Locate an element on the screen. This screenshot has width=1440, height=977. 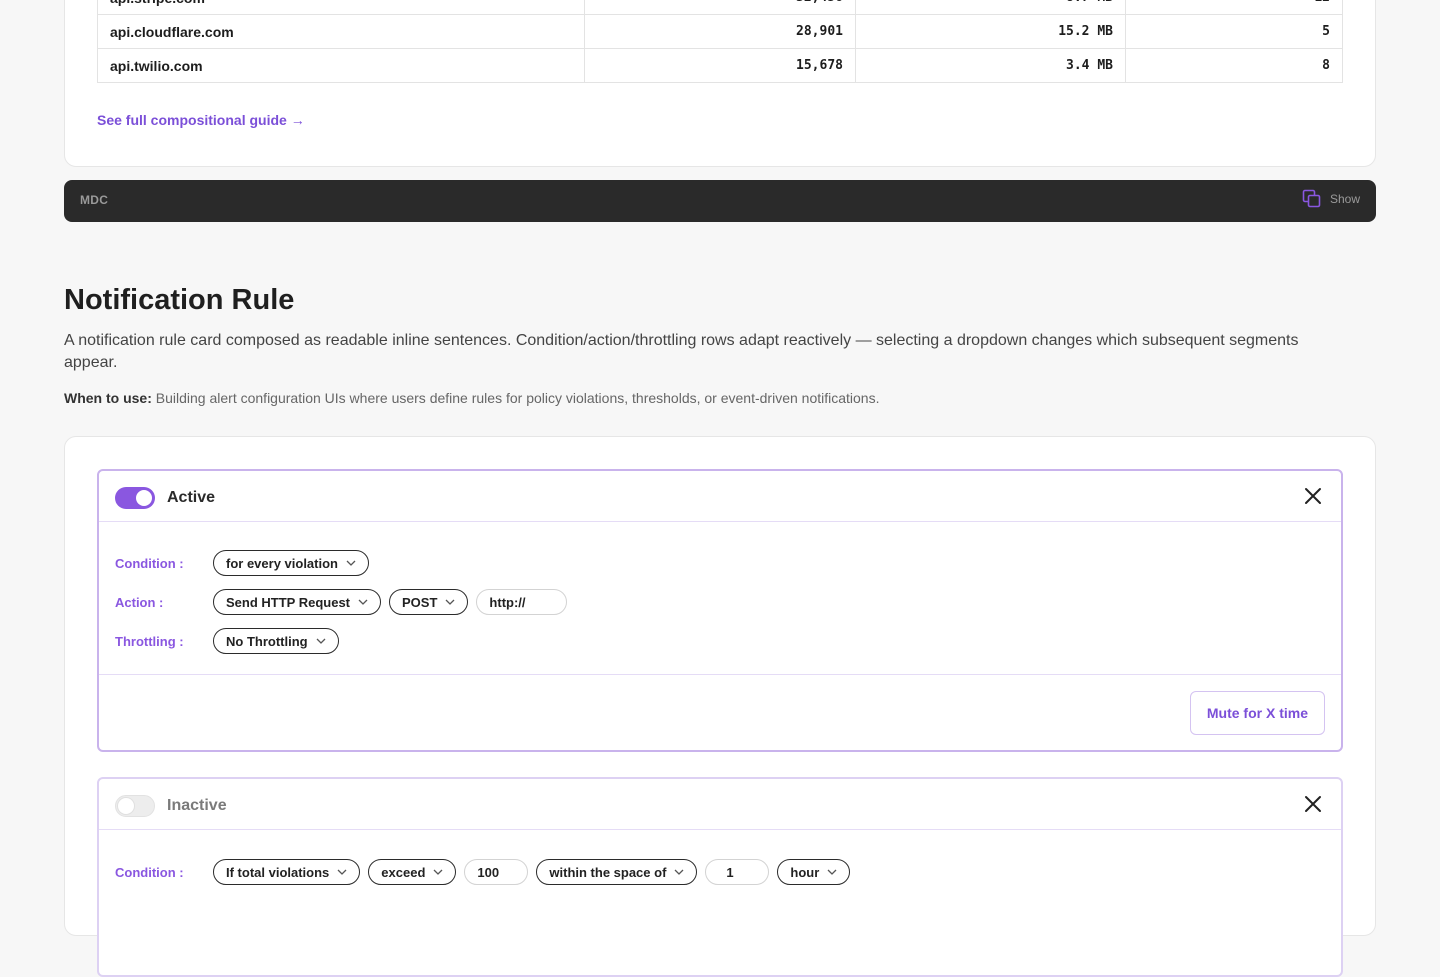
condition-value: If total violations is located at coordinates (278, 872).